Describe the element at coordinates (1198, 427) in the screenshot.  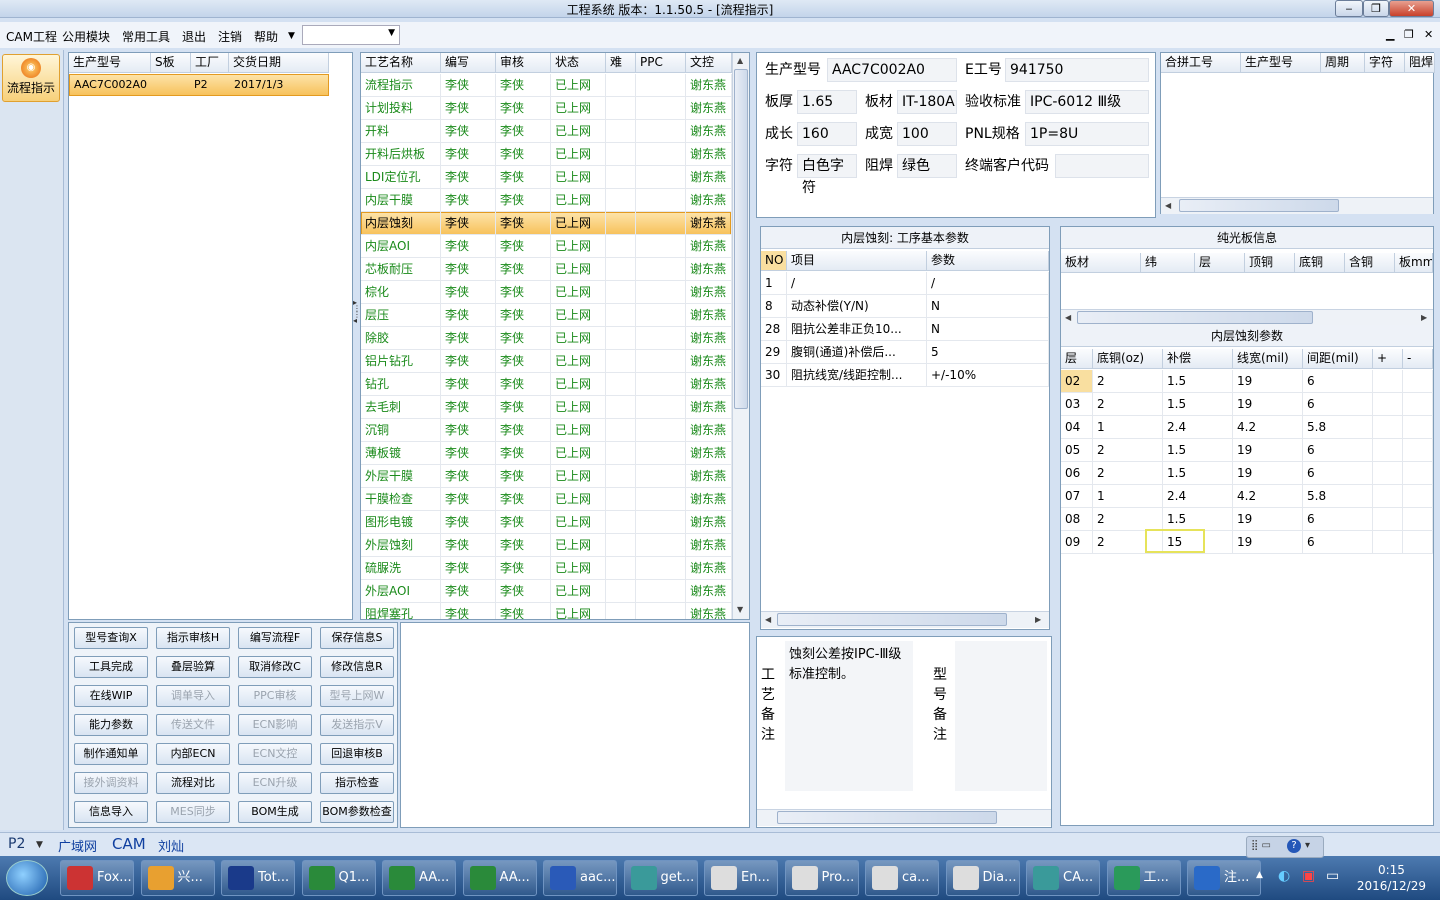
I see `etch-cell: 2.4` at that location.